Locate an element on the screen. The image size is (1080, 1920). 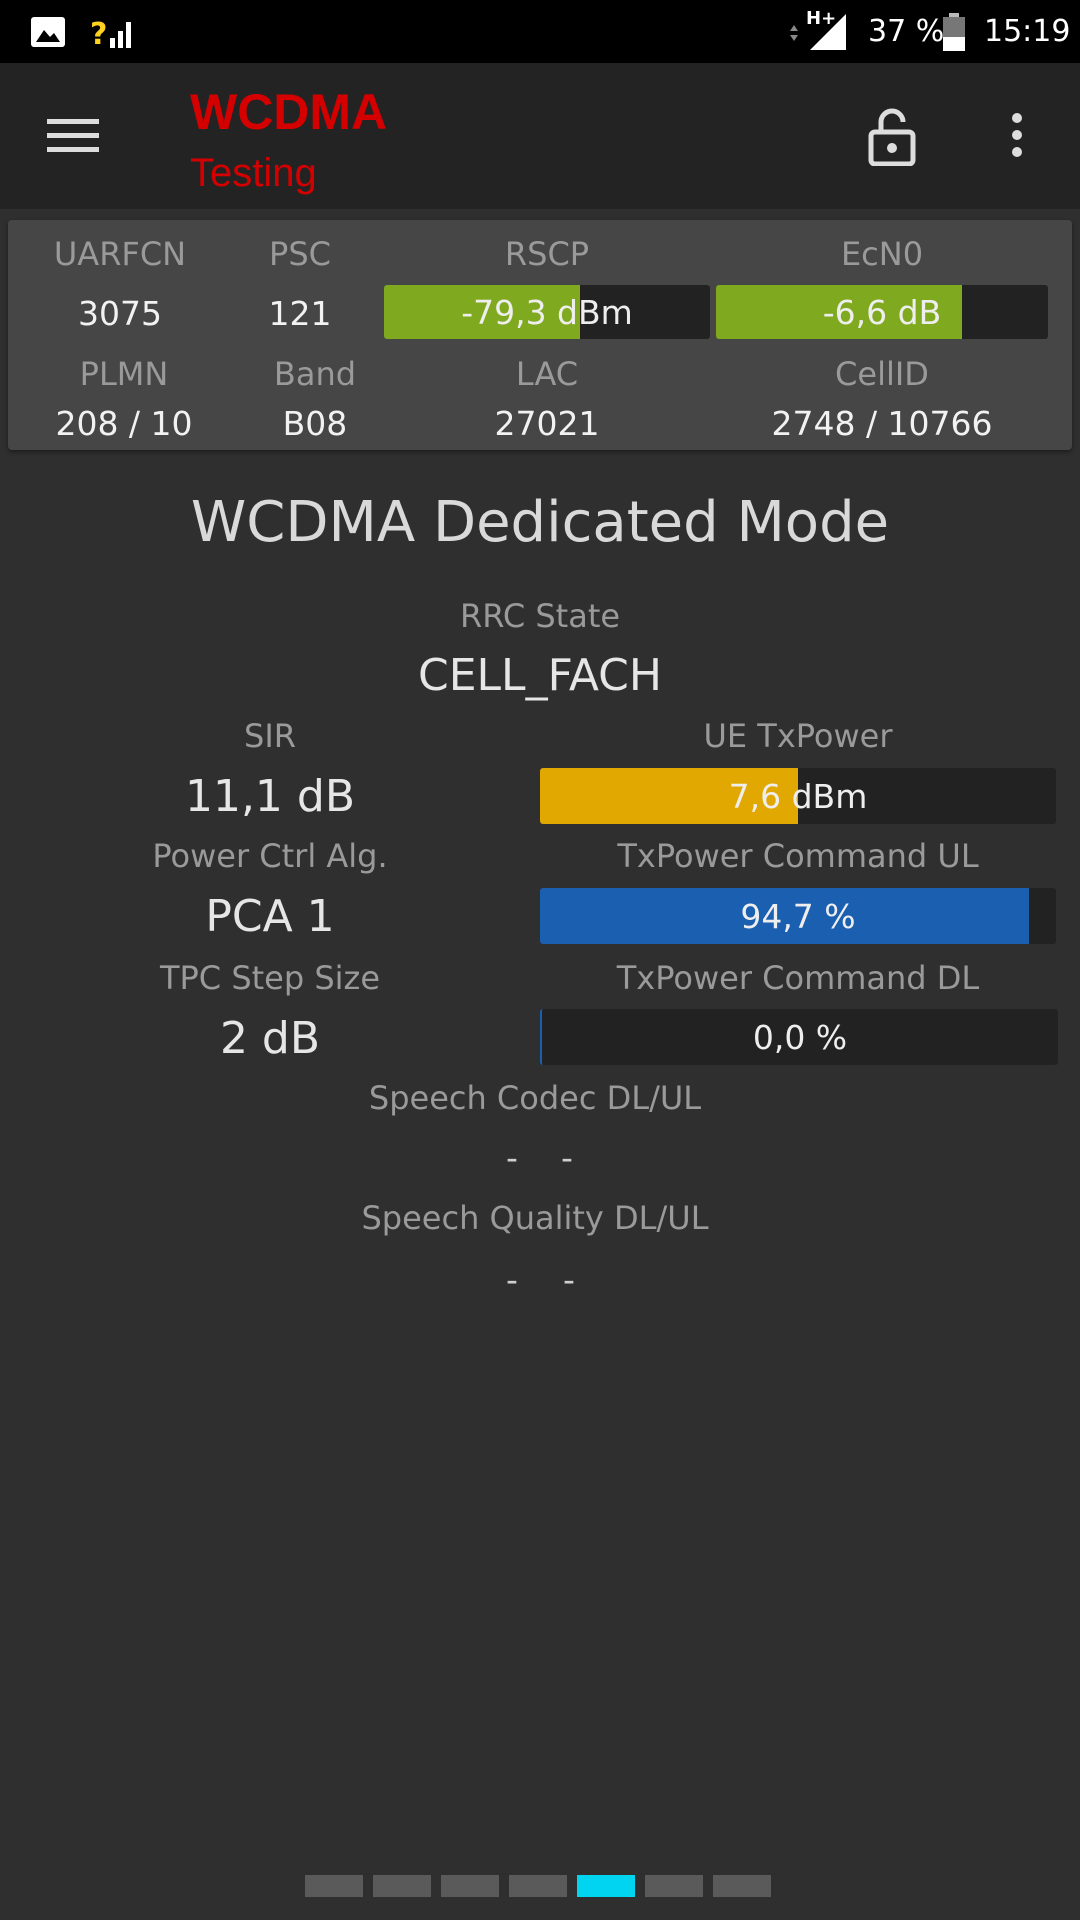
cell-signal-icon is located at coordinates (828, 31).